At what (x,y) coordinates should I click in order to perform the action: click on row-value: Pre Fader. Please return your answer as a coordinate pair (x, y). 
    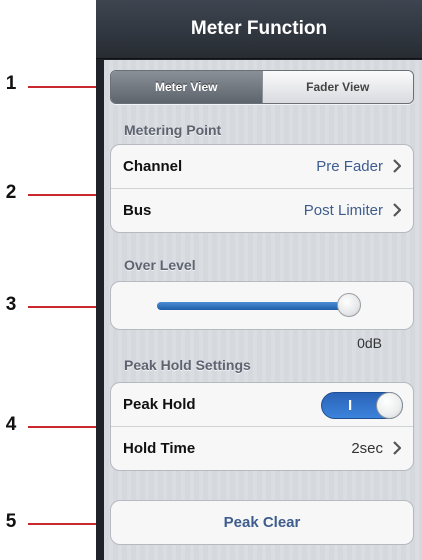
    Looking at the image, I should click on (349, 166).